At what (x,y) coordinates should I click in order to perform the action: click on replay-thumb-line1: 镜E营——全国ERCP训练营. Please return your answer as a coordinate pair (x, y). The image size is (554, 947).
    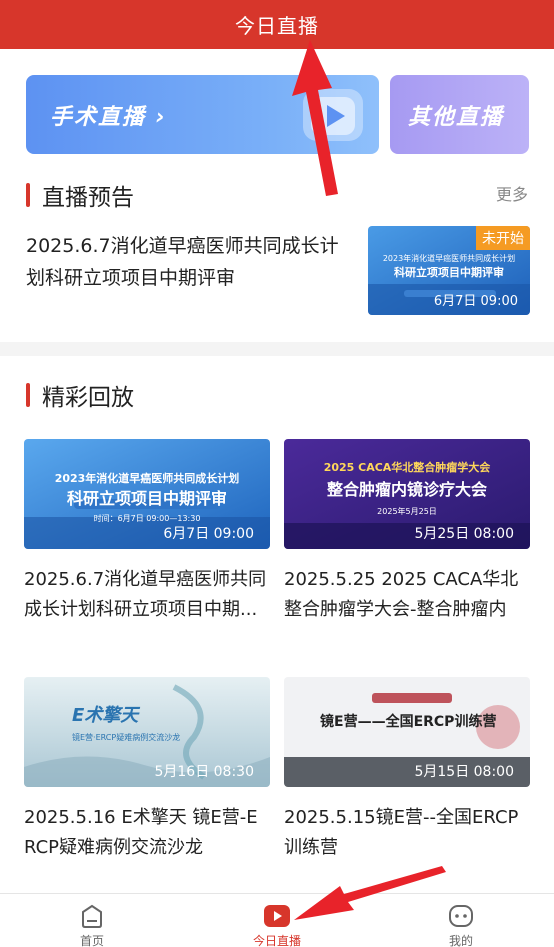
    Looking at the image, I should click on (408, 722).